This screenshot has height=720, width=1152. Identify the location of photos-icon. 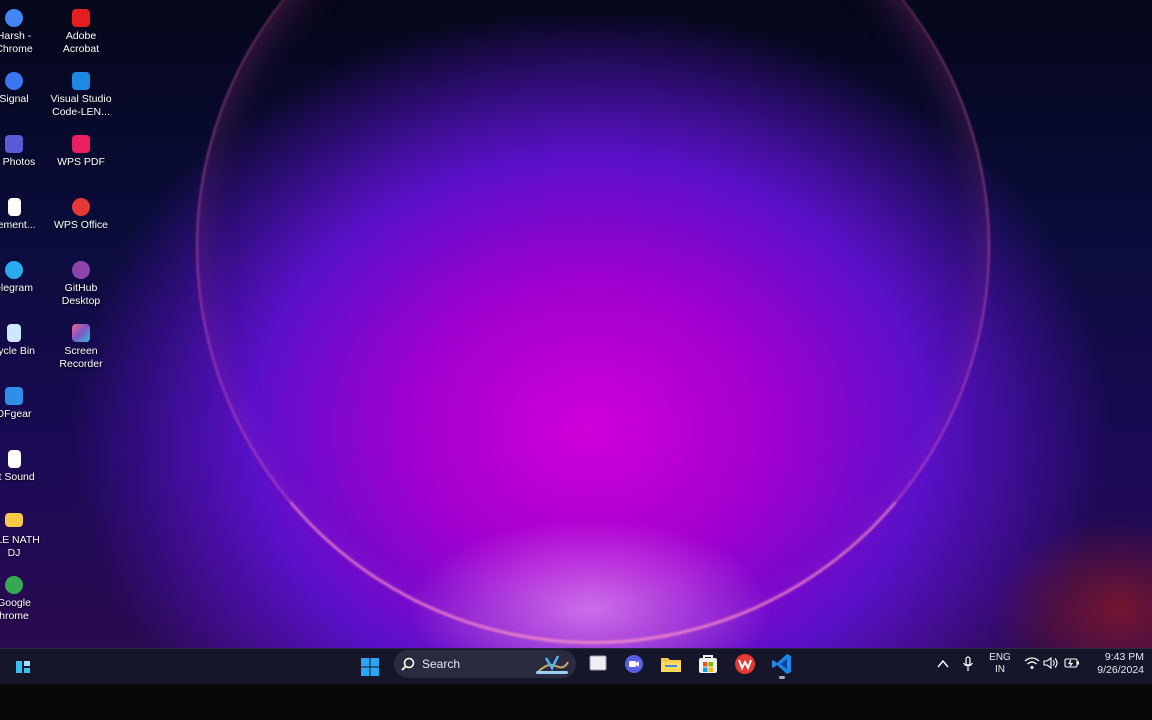
(14, 144).